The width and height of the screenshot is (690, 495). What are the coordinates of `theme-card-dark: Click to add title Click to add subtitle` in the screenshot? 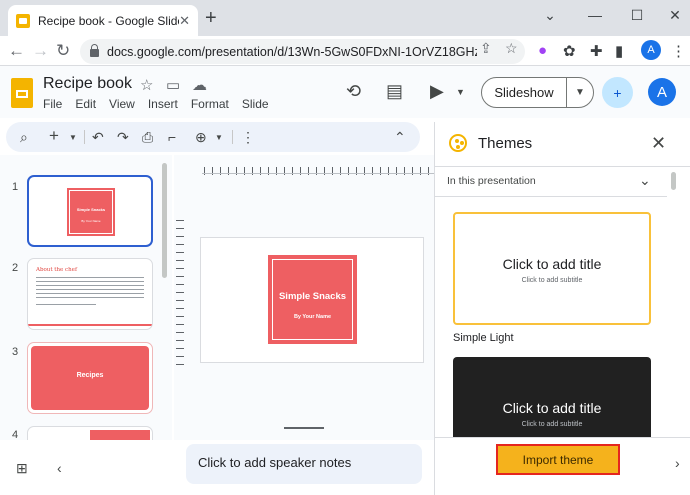 It's located at (552, 397).